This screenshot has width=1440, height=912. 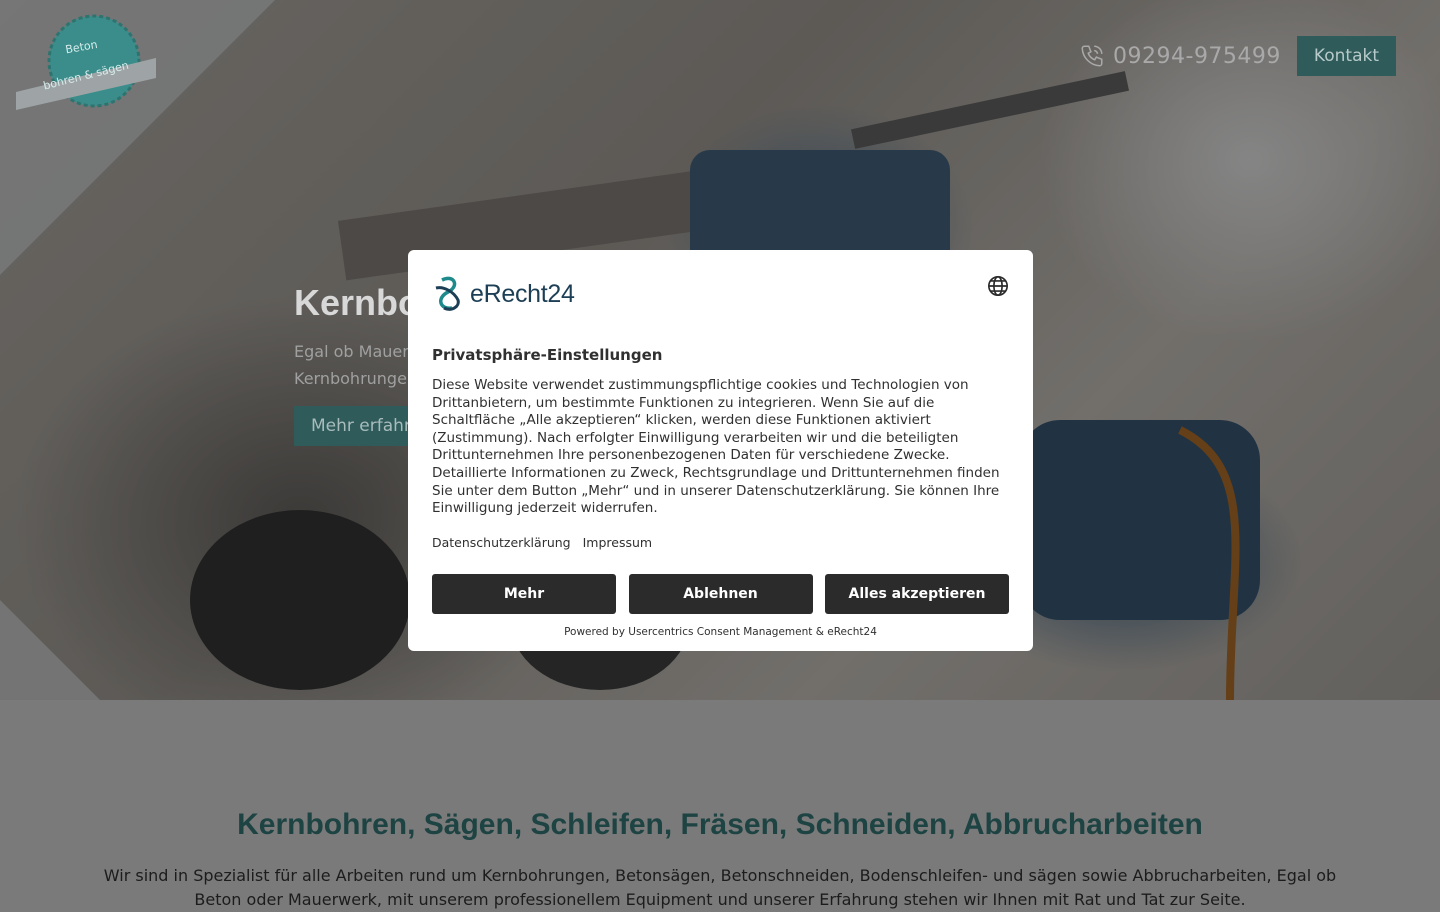 I want to click on consent-links: Datenschutzerklärung Impressum, so click(x=542, y=542).